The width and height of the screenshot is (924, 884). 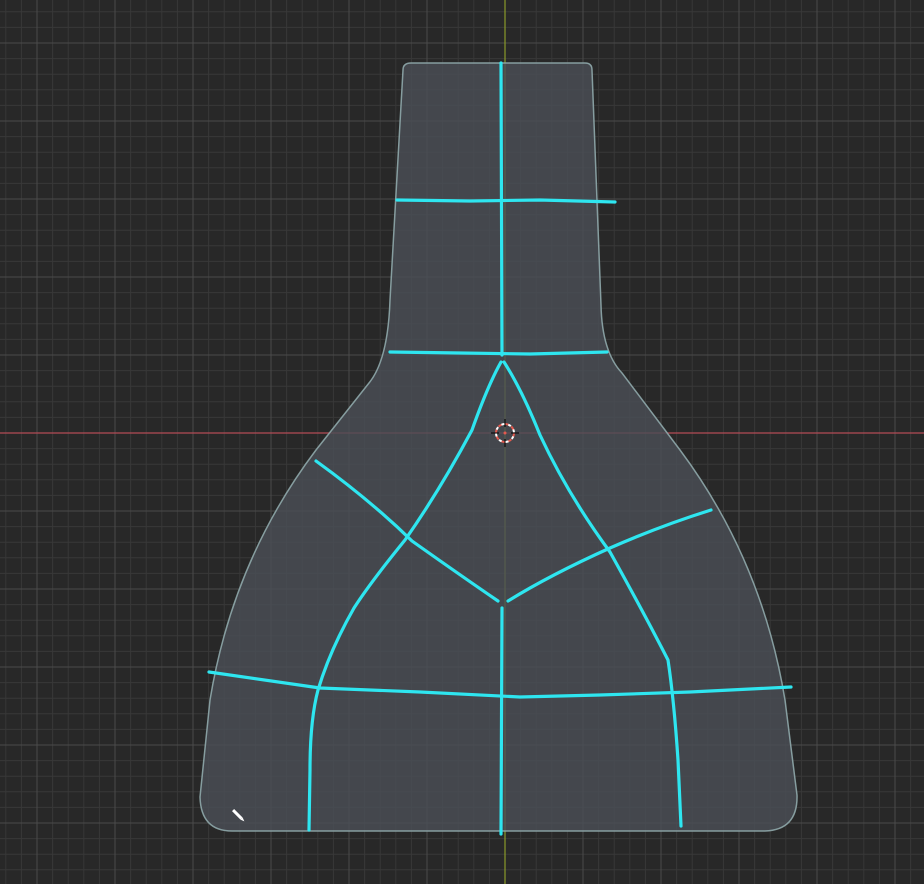 I want to click on stroke-center-top, so click(x=501, y=209).